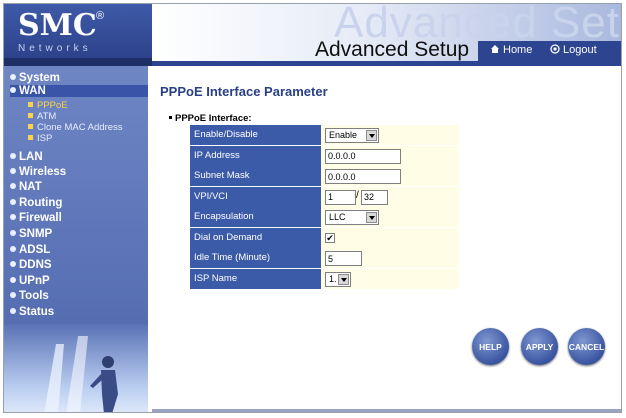 Image resolution: width=626 pixels, height=418 pixels. I want to click on ip-address-label: IP Address, so click(255, 155).